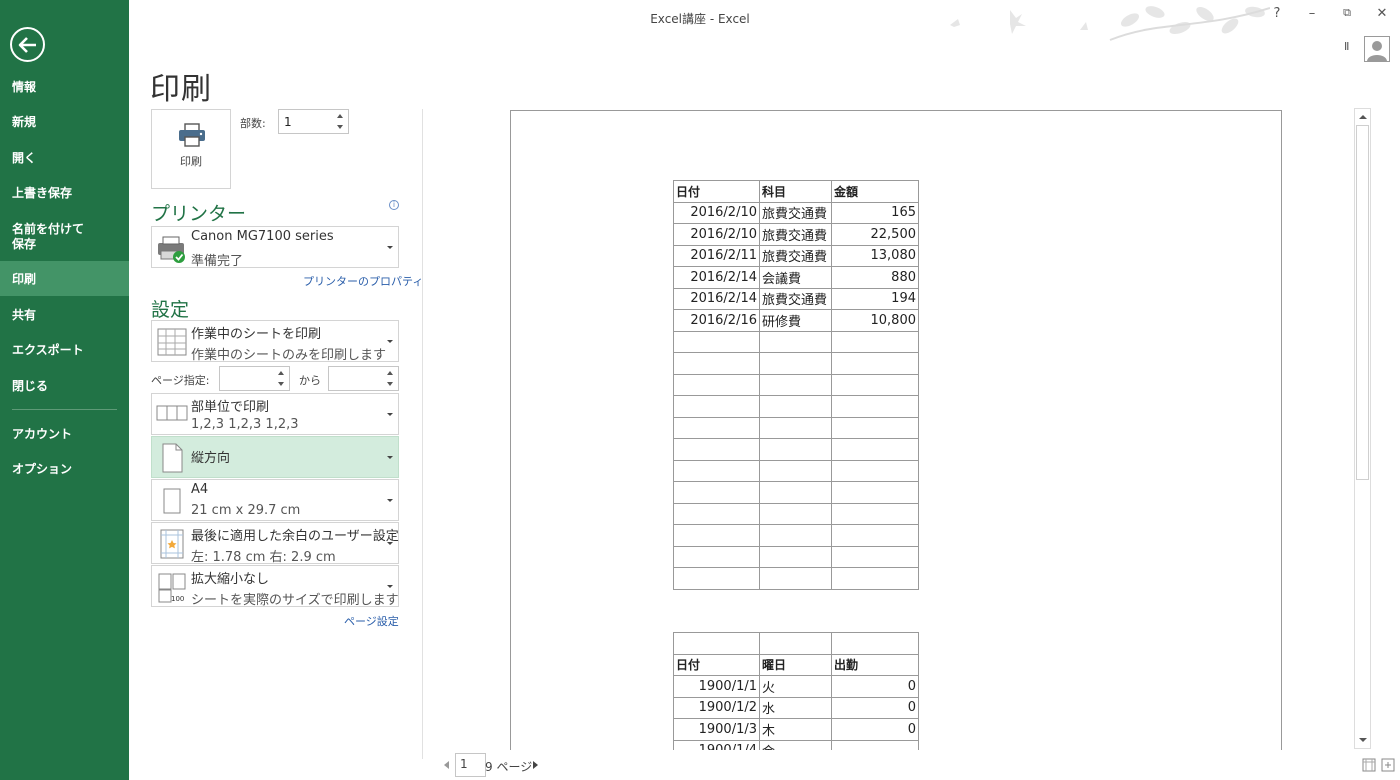  Describe the element at coordinates (64, 386) in the screenshot. I see `sidebar-item-8: 閉じる` at that location.